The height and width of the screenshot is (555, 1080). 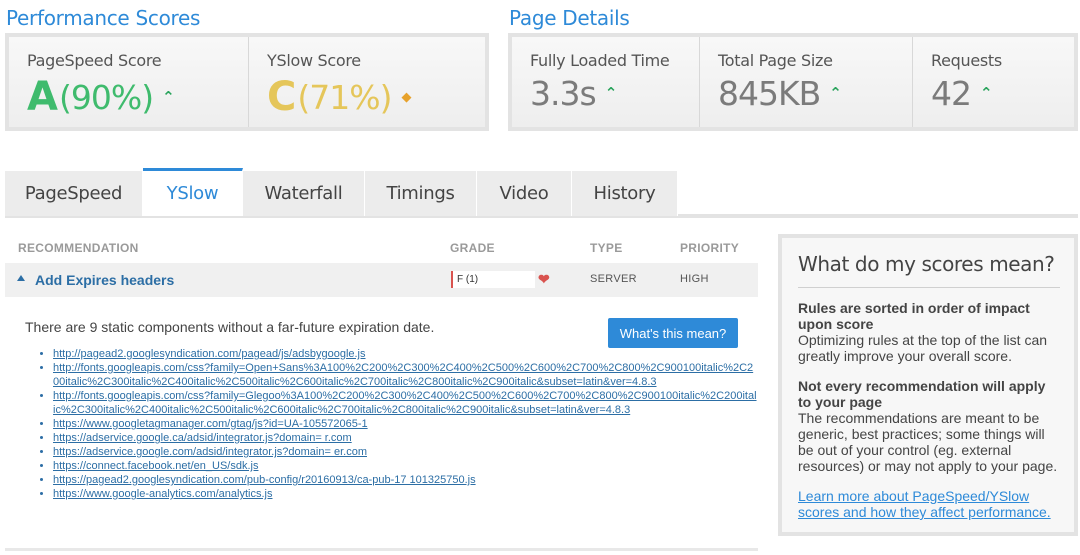 I want to click on tab-waterfall: Waterfall, so click(x=304, y=193).